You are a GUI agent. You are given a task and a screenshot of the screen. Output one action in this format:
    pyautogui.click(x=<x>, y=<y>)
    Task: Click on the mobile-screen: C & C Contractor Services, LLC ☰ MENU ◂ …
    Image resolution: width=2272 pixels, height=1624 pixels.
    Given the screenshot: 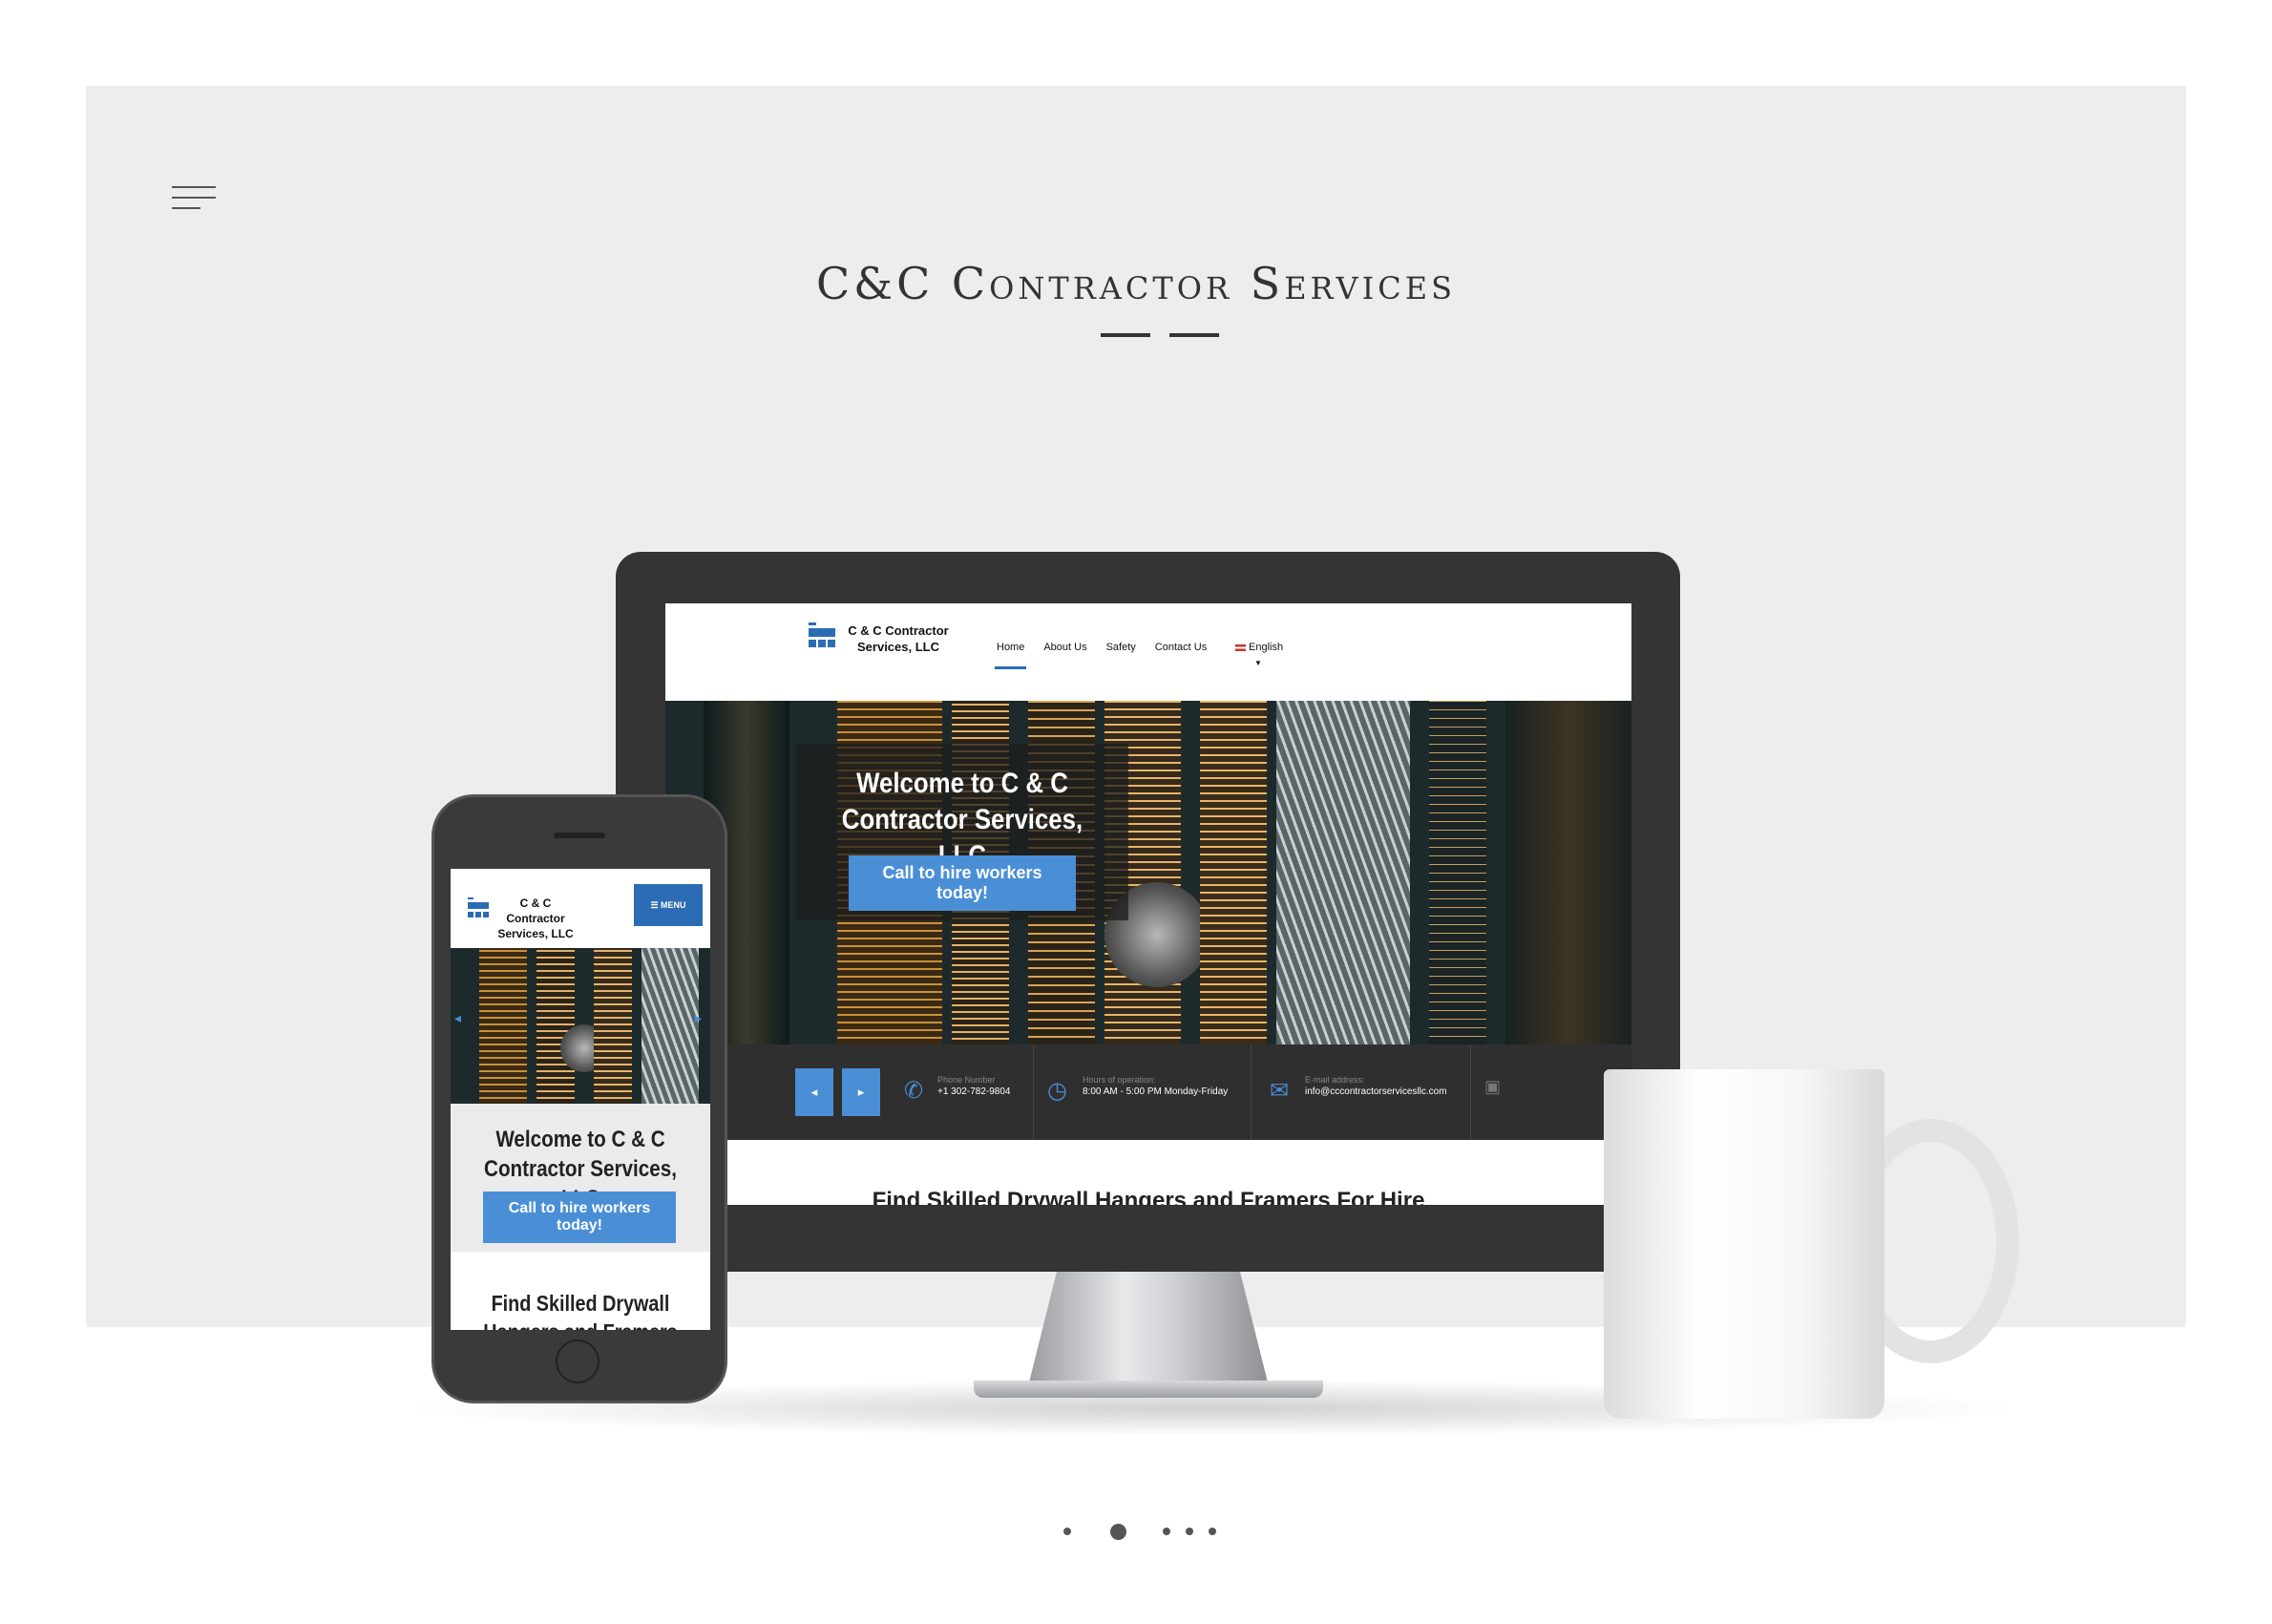 What is the action you would take?
    pyautogui.click(x=581, y=1099)
    